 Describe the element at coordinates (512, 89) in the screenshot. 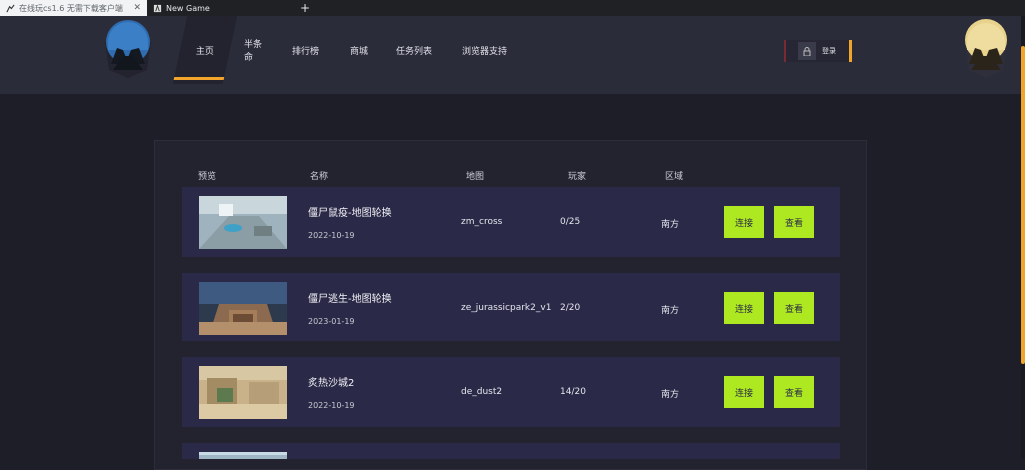

I see `header-notch` at that location.